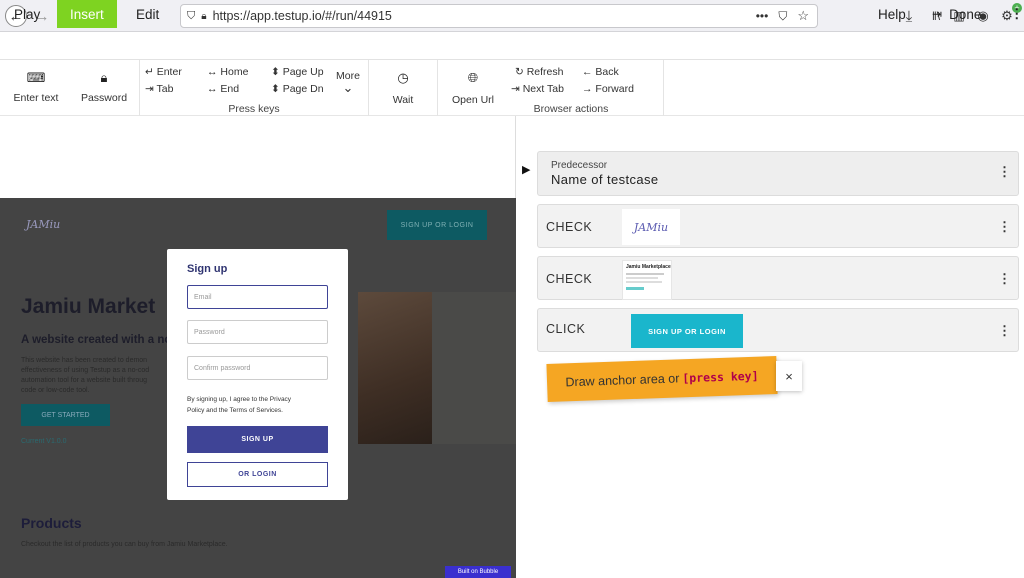 This screenshot has width=1024, height=578. Describe the element at coordinates (87, 14) in the screenshot. I see `tab-insert: Insert` at that location.